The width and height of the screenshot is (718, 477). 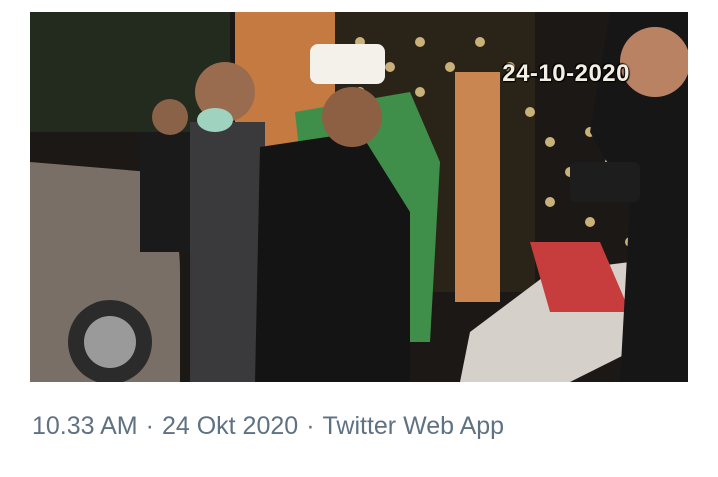 What do you see at coordinates (566, 73) in the screenshot?
I see `video-timestamp-overlay: 24-10-2020` at bounding box center [566, 73].